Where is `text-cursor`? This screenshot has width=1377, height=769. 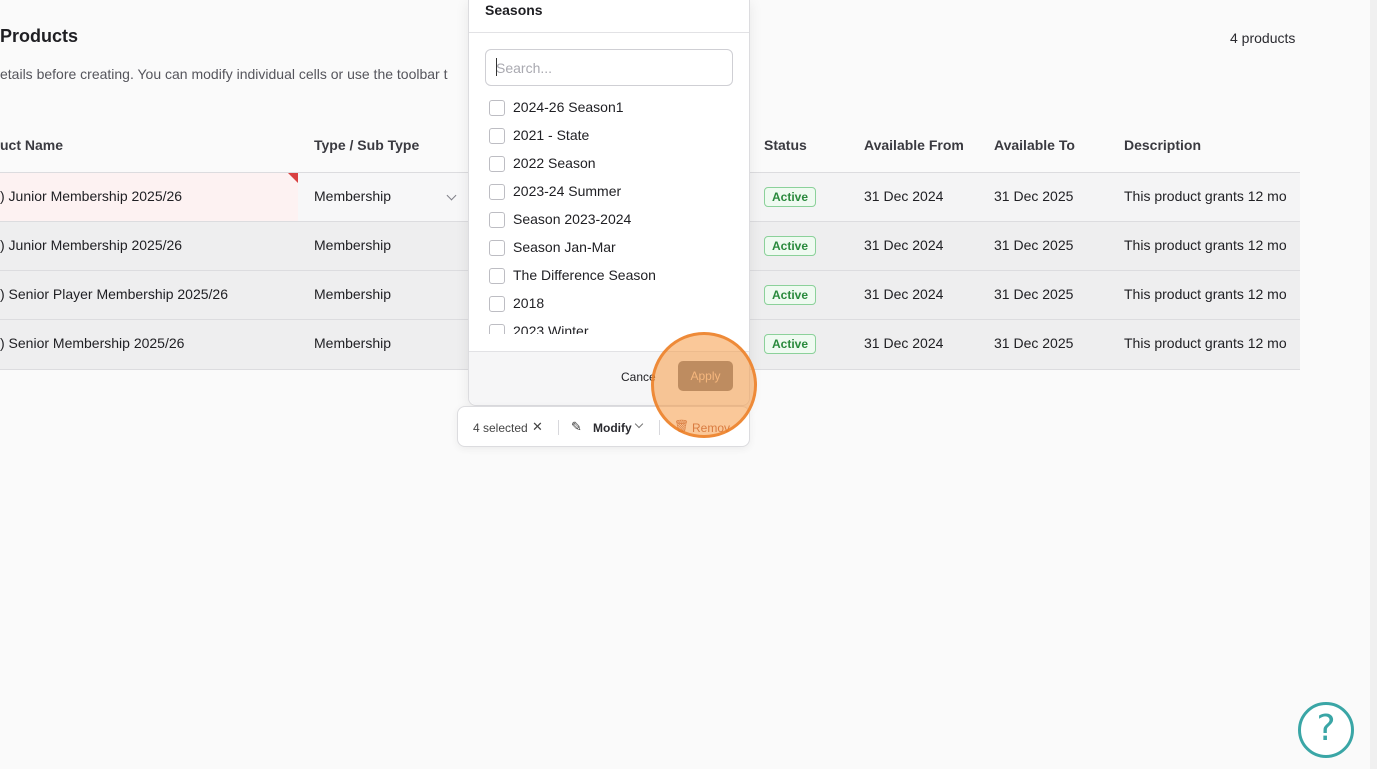
text-cursor is located at coordinates (496, 67).